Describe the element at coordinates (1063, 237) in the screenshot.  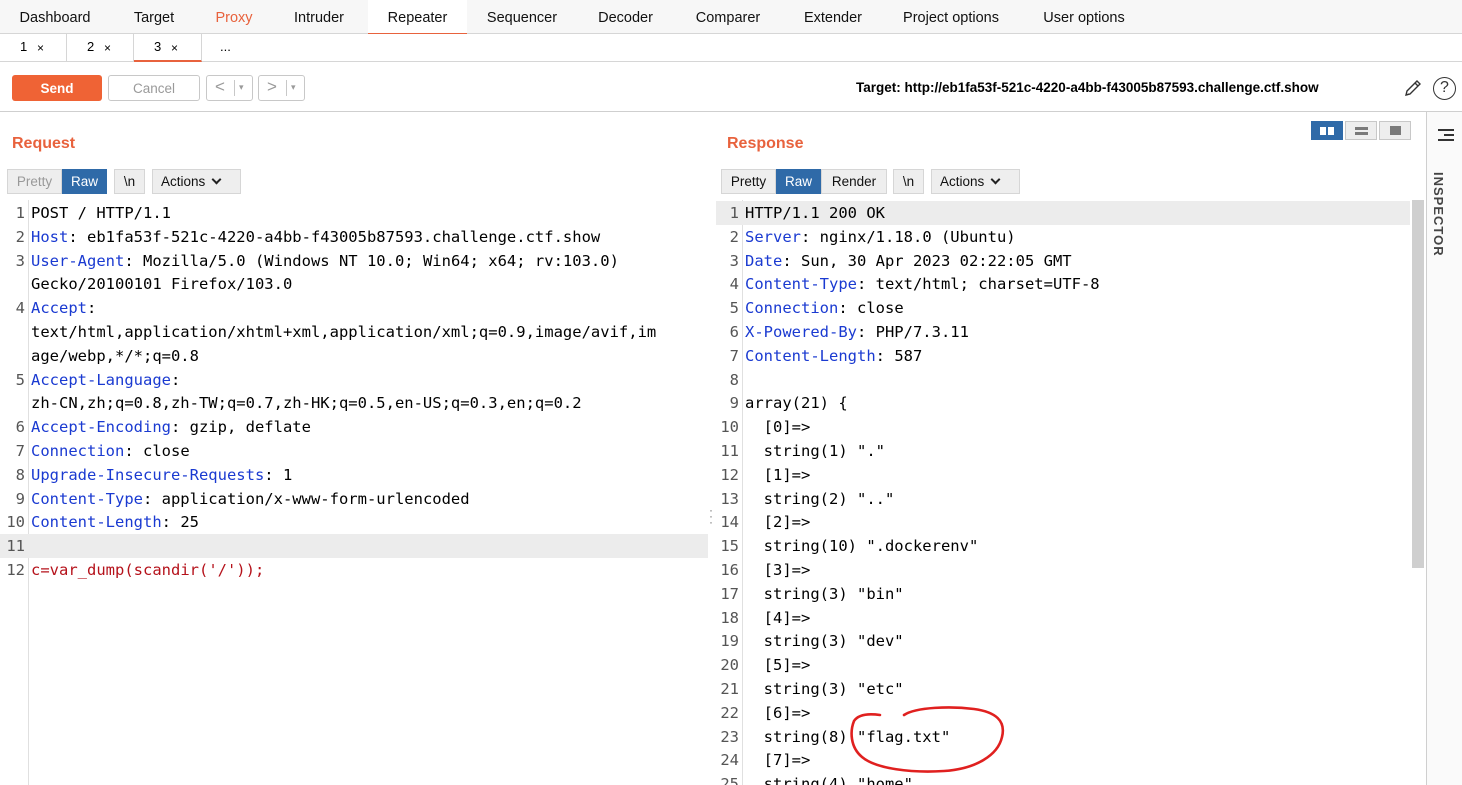
I see `response-code-line: 2 Server: nginx/1.18.0 (Ubuntu)` at that location.